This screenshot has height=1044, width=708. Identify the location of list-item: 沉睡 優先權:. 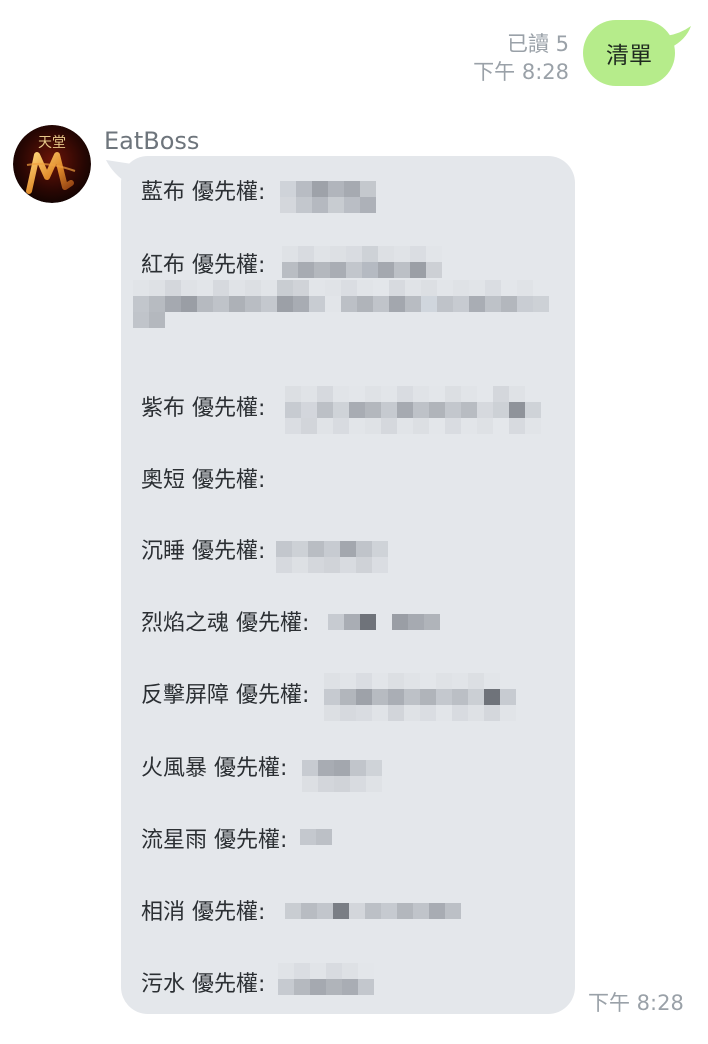
(203, 551).